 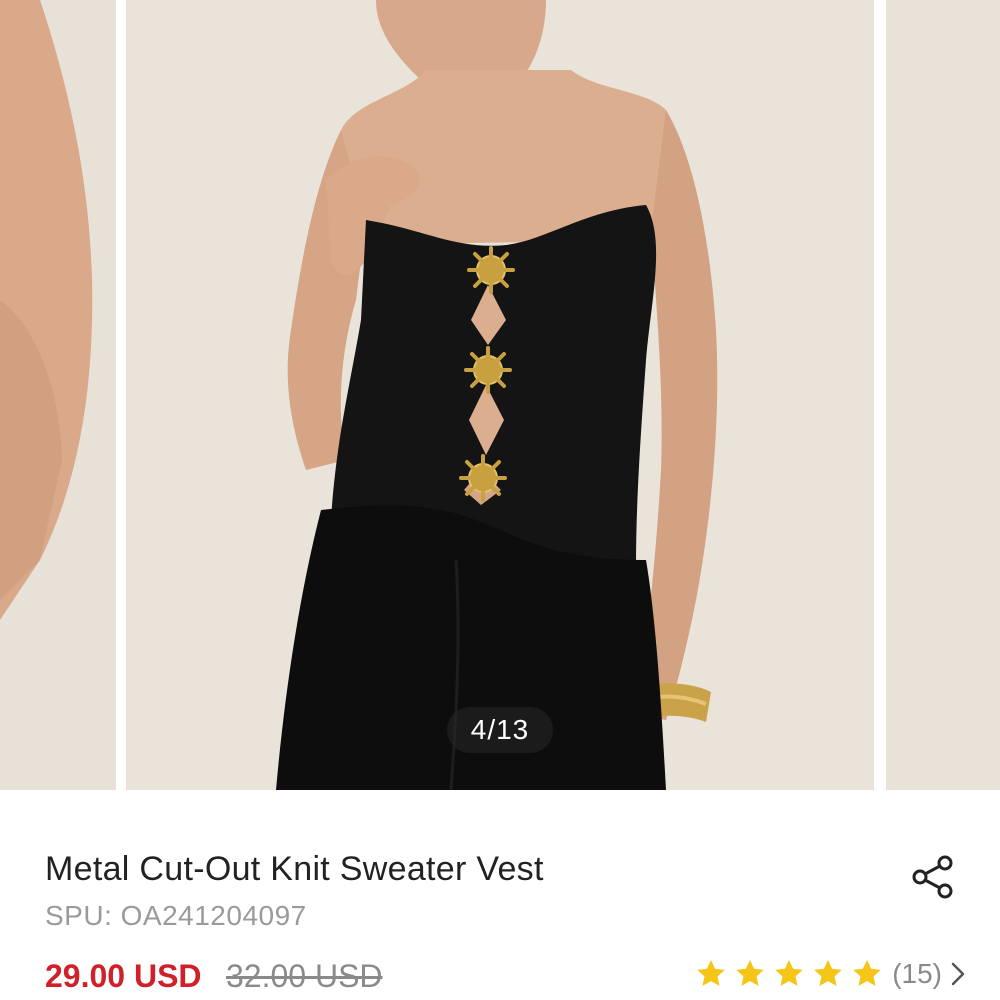 I want to click on share-button, so click(x=933, y=877).